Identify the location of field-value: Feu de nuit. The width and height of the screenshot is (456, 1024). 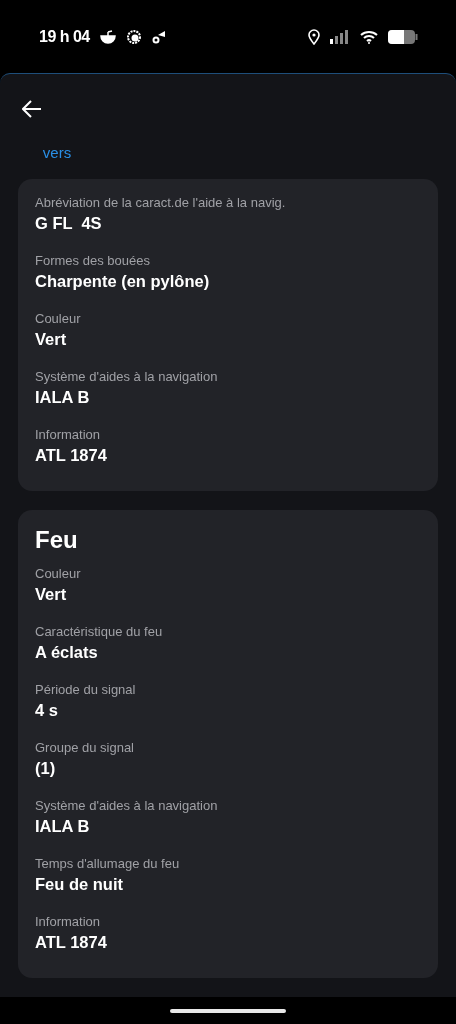
(79, 884).